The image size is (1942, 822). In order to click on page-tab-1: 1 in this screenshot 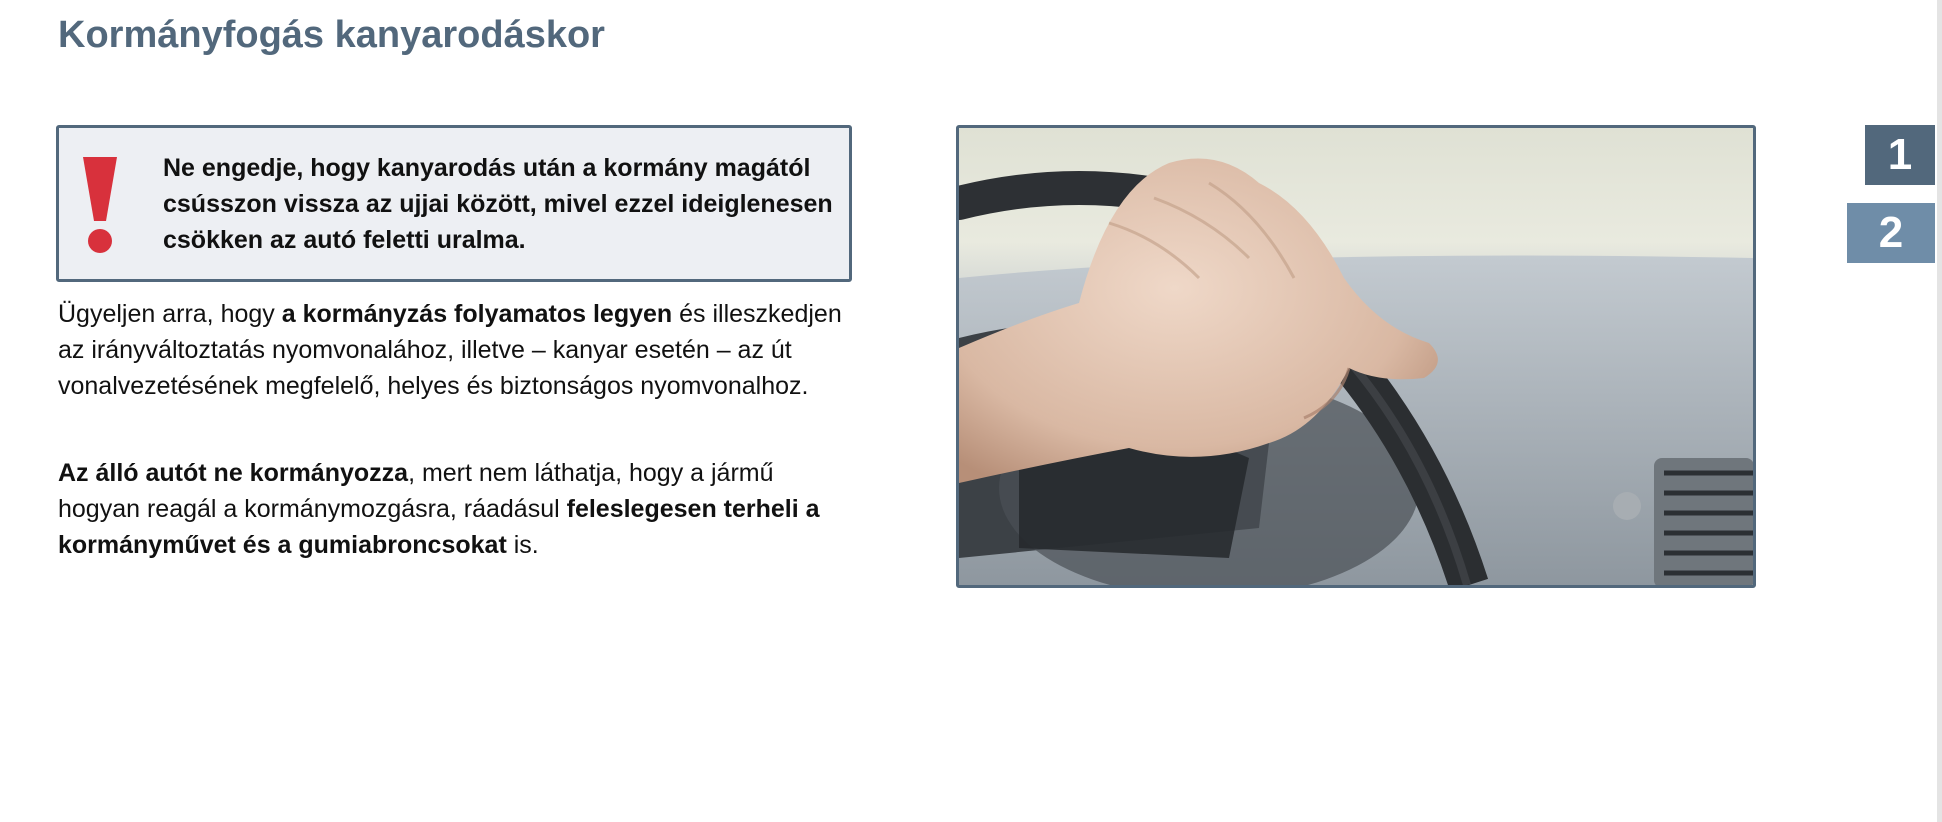, I will do `click(1900, 155)`.